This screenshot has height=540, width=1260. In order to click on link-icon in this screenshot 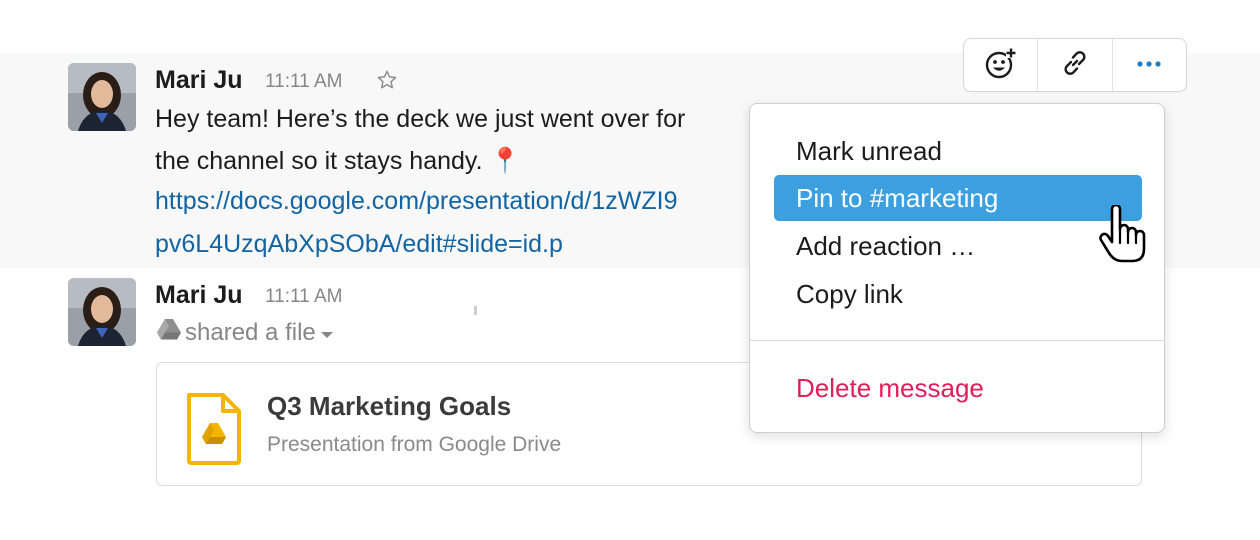, I will do `click(1075, 65)`.